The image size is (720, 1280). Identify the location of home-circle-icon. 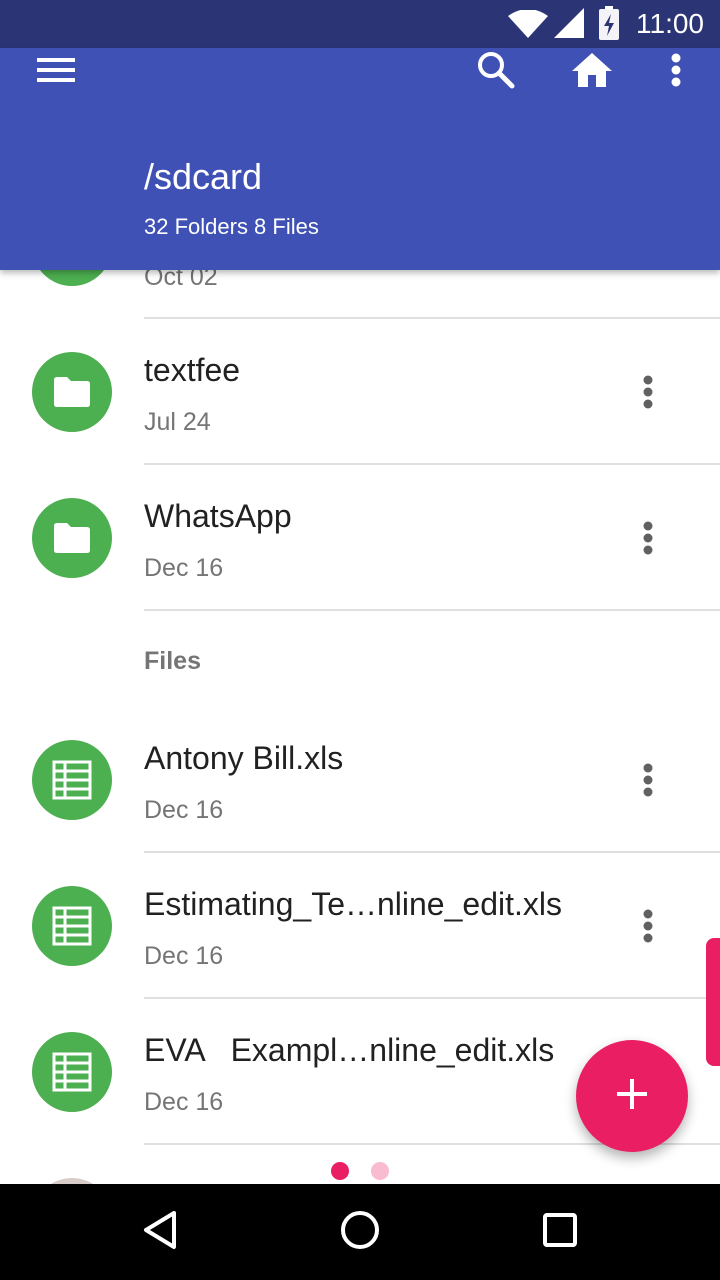
(360, 1232).